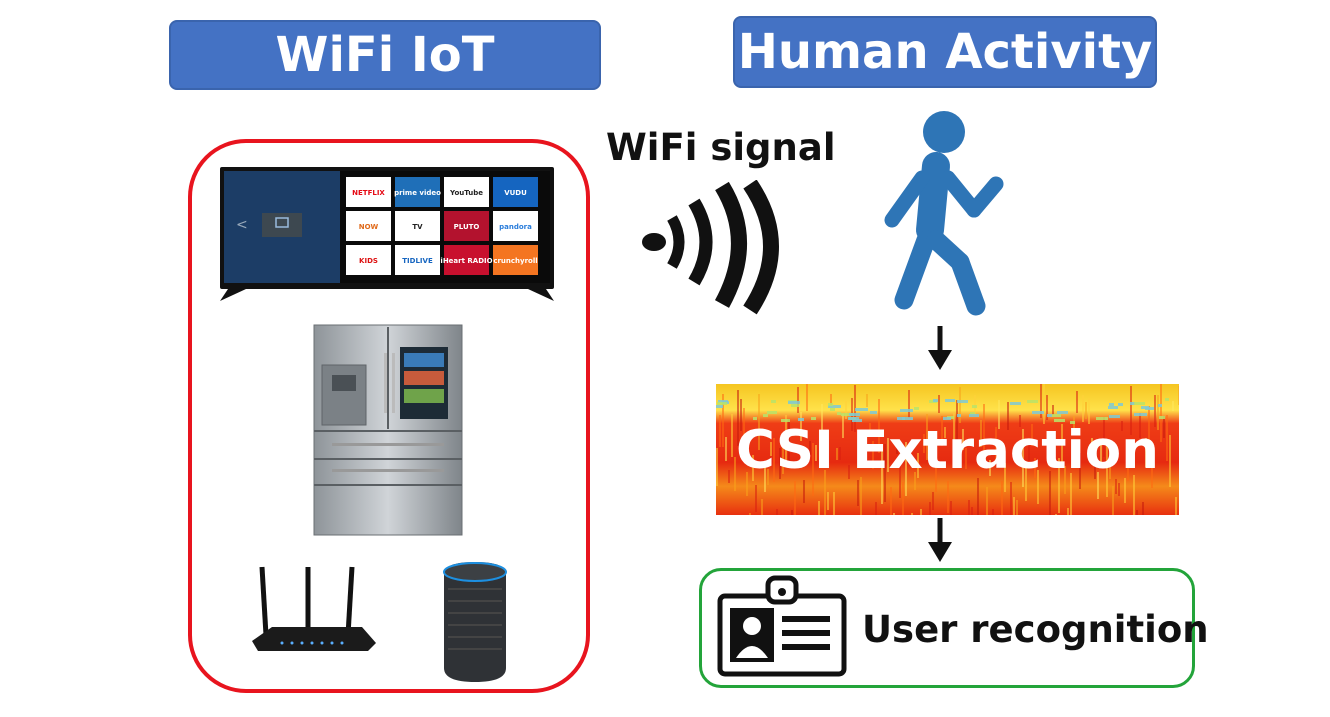 The width and height of the screenshot is (1330, 717). I want to click on tv-app-label: iHeart RADIO, so click(466, 261).